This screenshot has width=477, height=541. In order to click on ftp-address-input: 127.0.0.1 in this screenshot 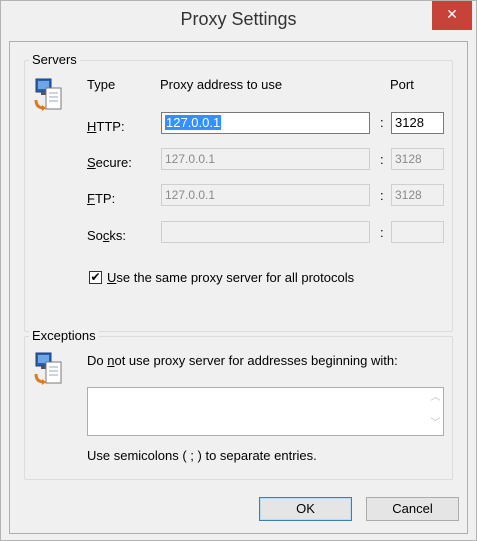, I will do `click(265, 195)`.